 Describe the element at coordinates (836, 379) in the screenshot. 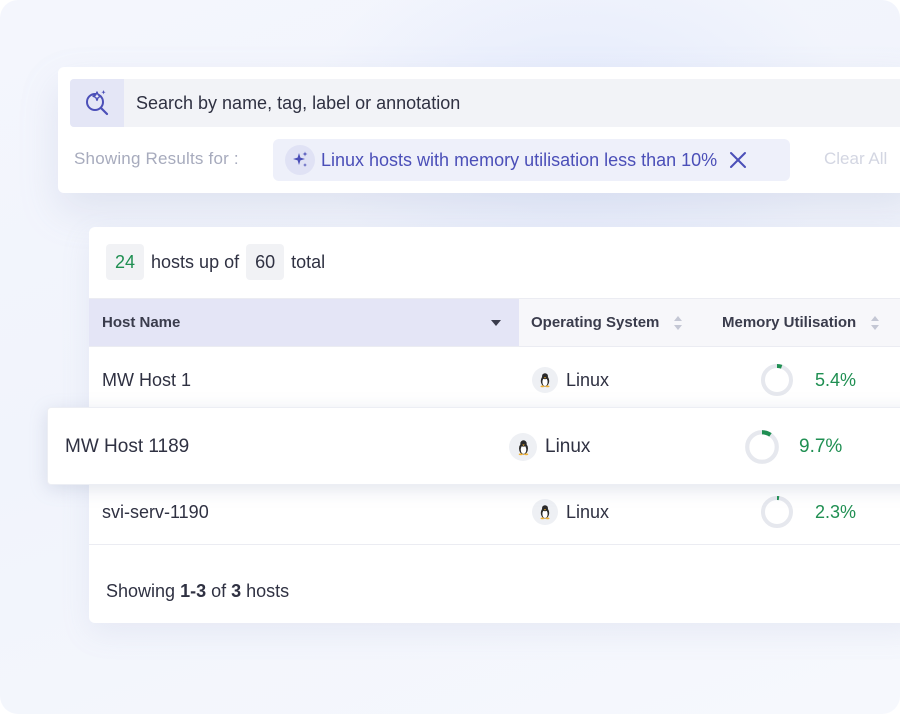

I see `memory-value: 5.4%` at that location.